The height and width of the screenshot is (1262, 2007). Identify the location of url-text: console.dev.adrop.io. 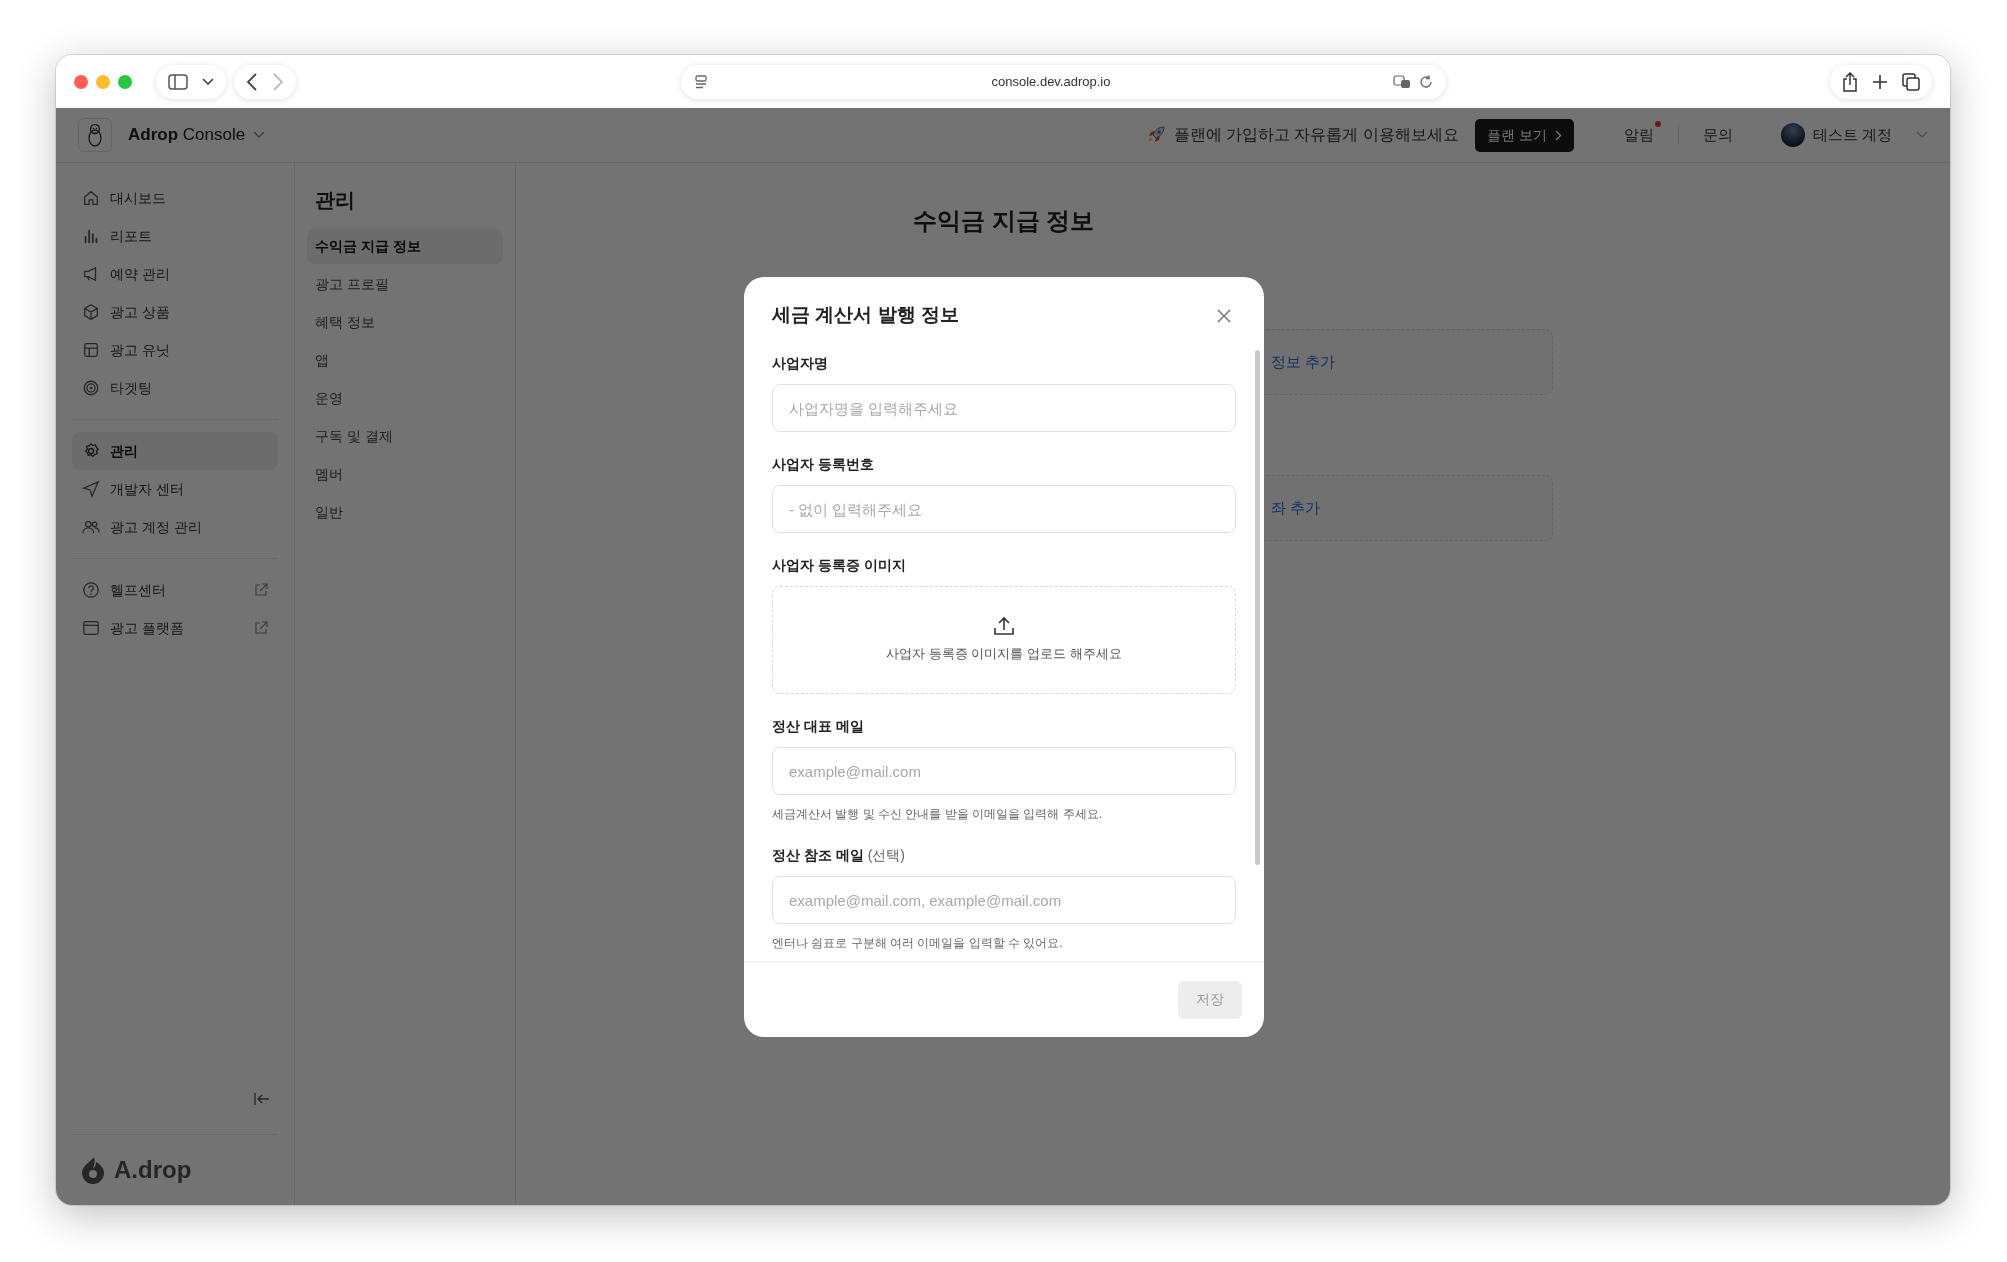
(1051, 81).